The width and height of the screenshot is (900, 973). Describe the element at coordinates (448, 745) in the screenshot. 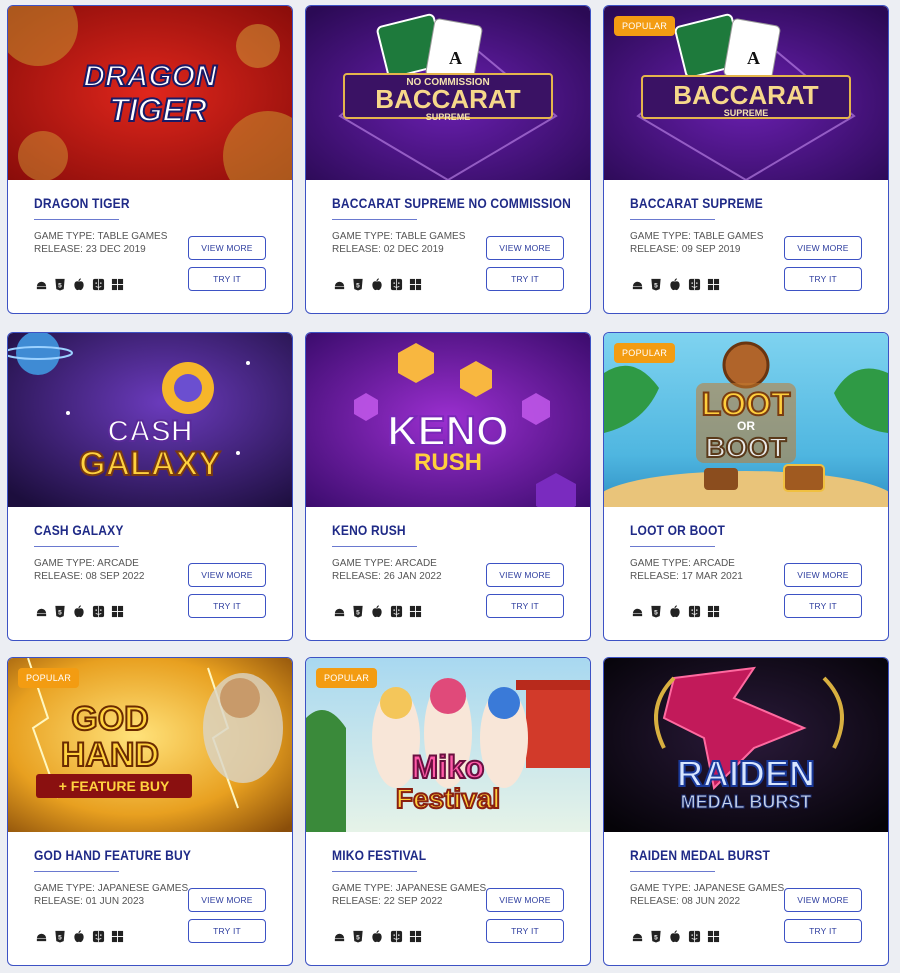

I see `game-thumbnail: Miko Festival POPULAR` at that location.